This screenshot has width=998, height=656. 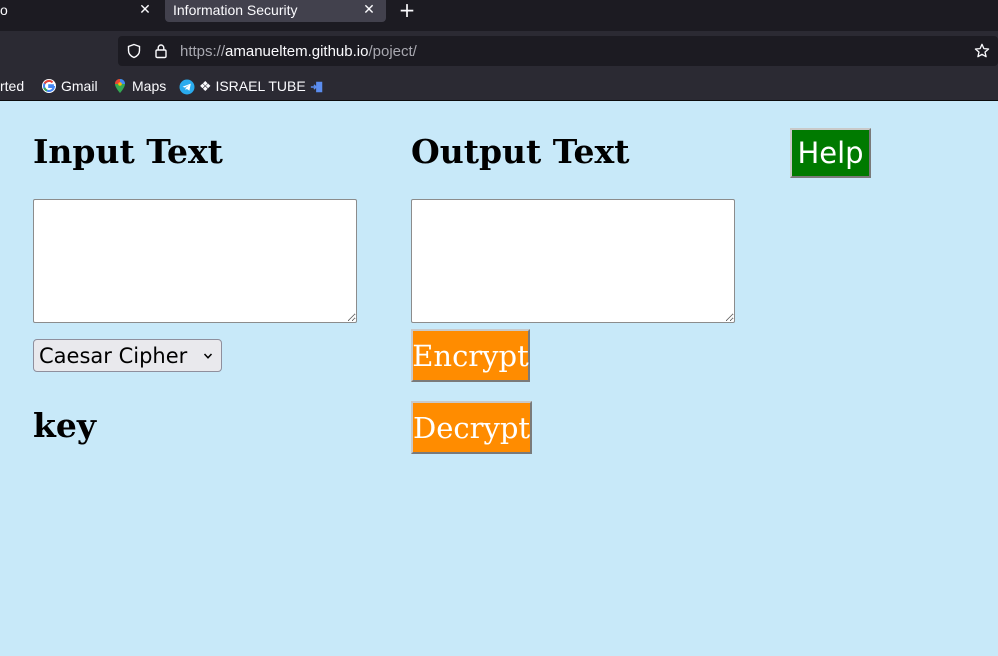 What do you see at coordinates (49, 86) in the screenshot?
I see `google-icon` at bounding box center [49, 86].